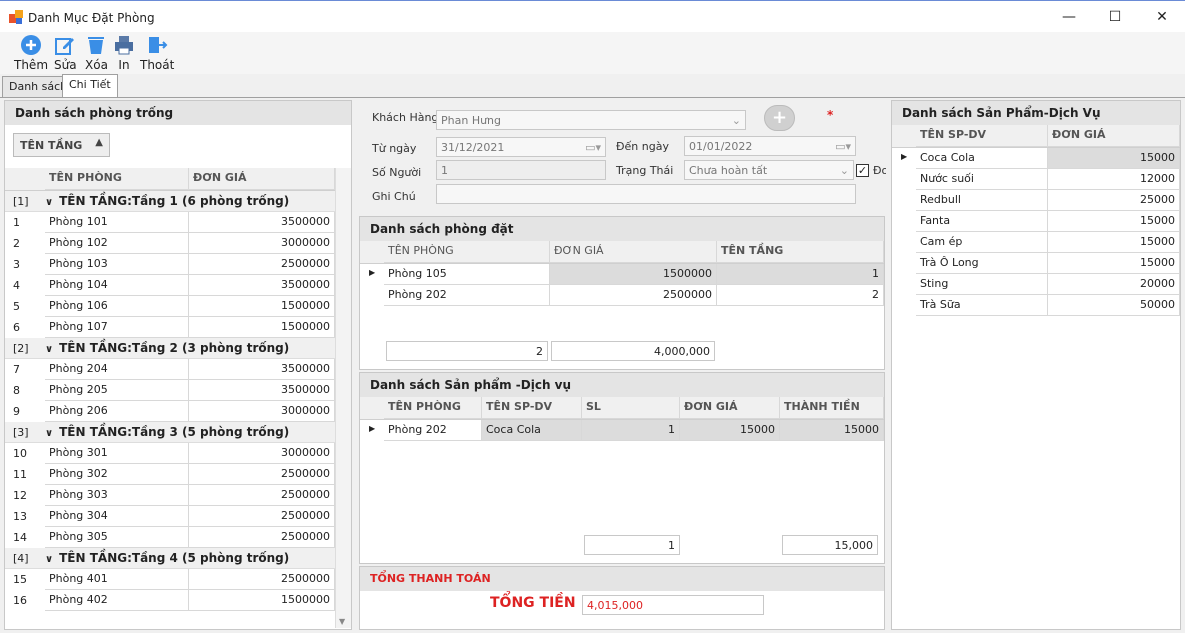  I want to click on col-service-room: TÊN PHÒNG, so click(433, 408).